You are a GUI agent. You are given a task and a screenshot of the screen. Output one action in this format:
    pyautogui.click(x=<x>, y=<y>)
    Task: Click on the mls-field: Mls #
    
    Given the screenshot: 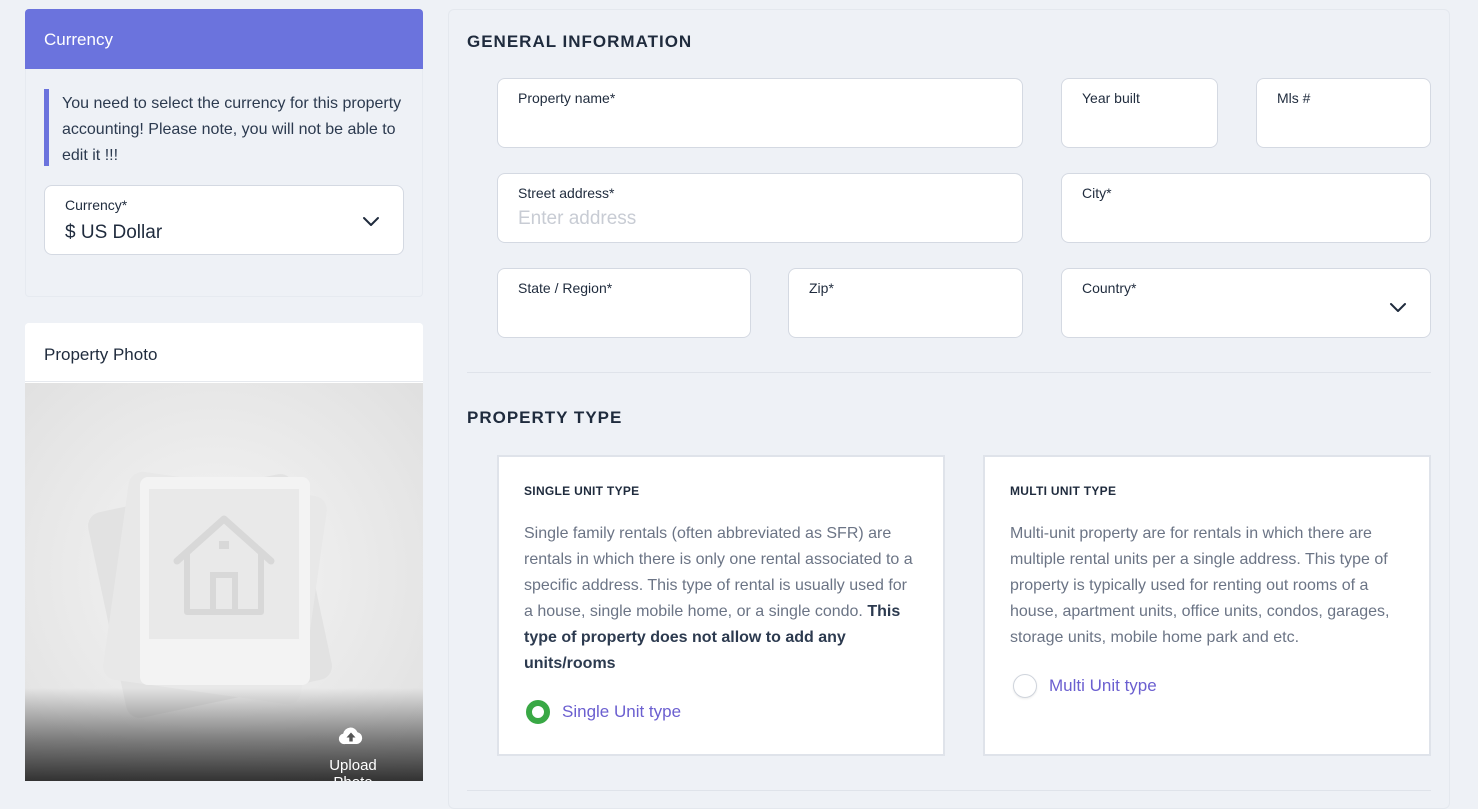 What is the action you would take?
    pyautogui.click(x=1343, y=113)
    